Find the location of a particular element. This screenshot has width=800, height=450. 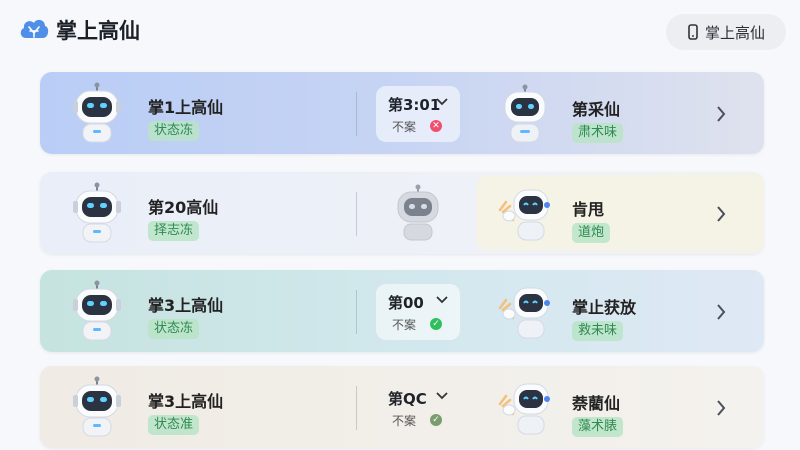

status-badge-secondary: 肃术味 is located at coordinates (598, 133).